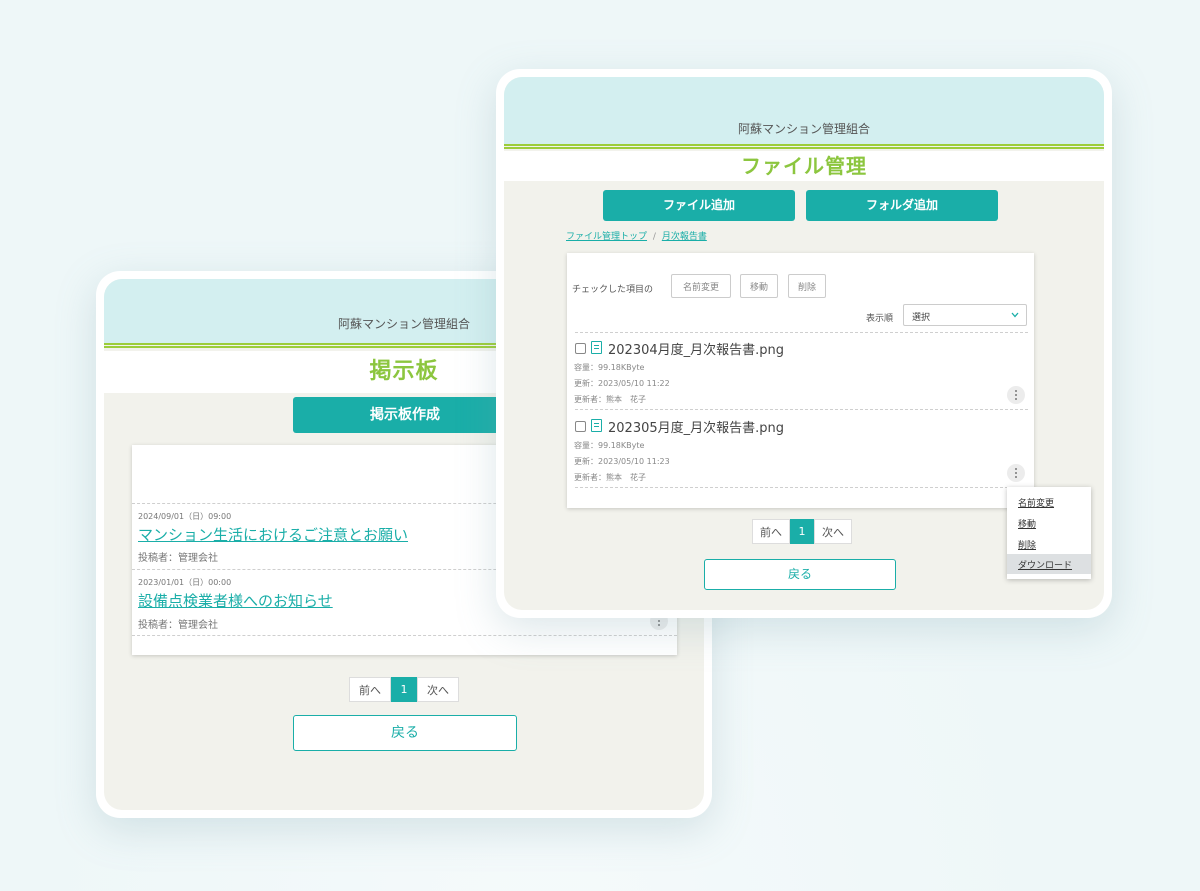 This screenshot has height=891, width=1200. Describe the element at coordinates (965, 315) in the screenshot. I see `sort-select: 選択` at that location.